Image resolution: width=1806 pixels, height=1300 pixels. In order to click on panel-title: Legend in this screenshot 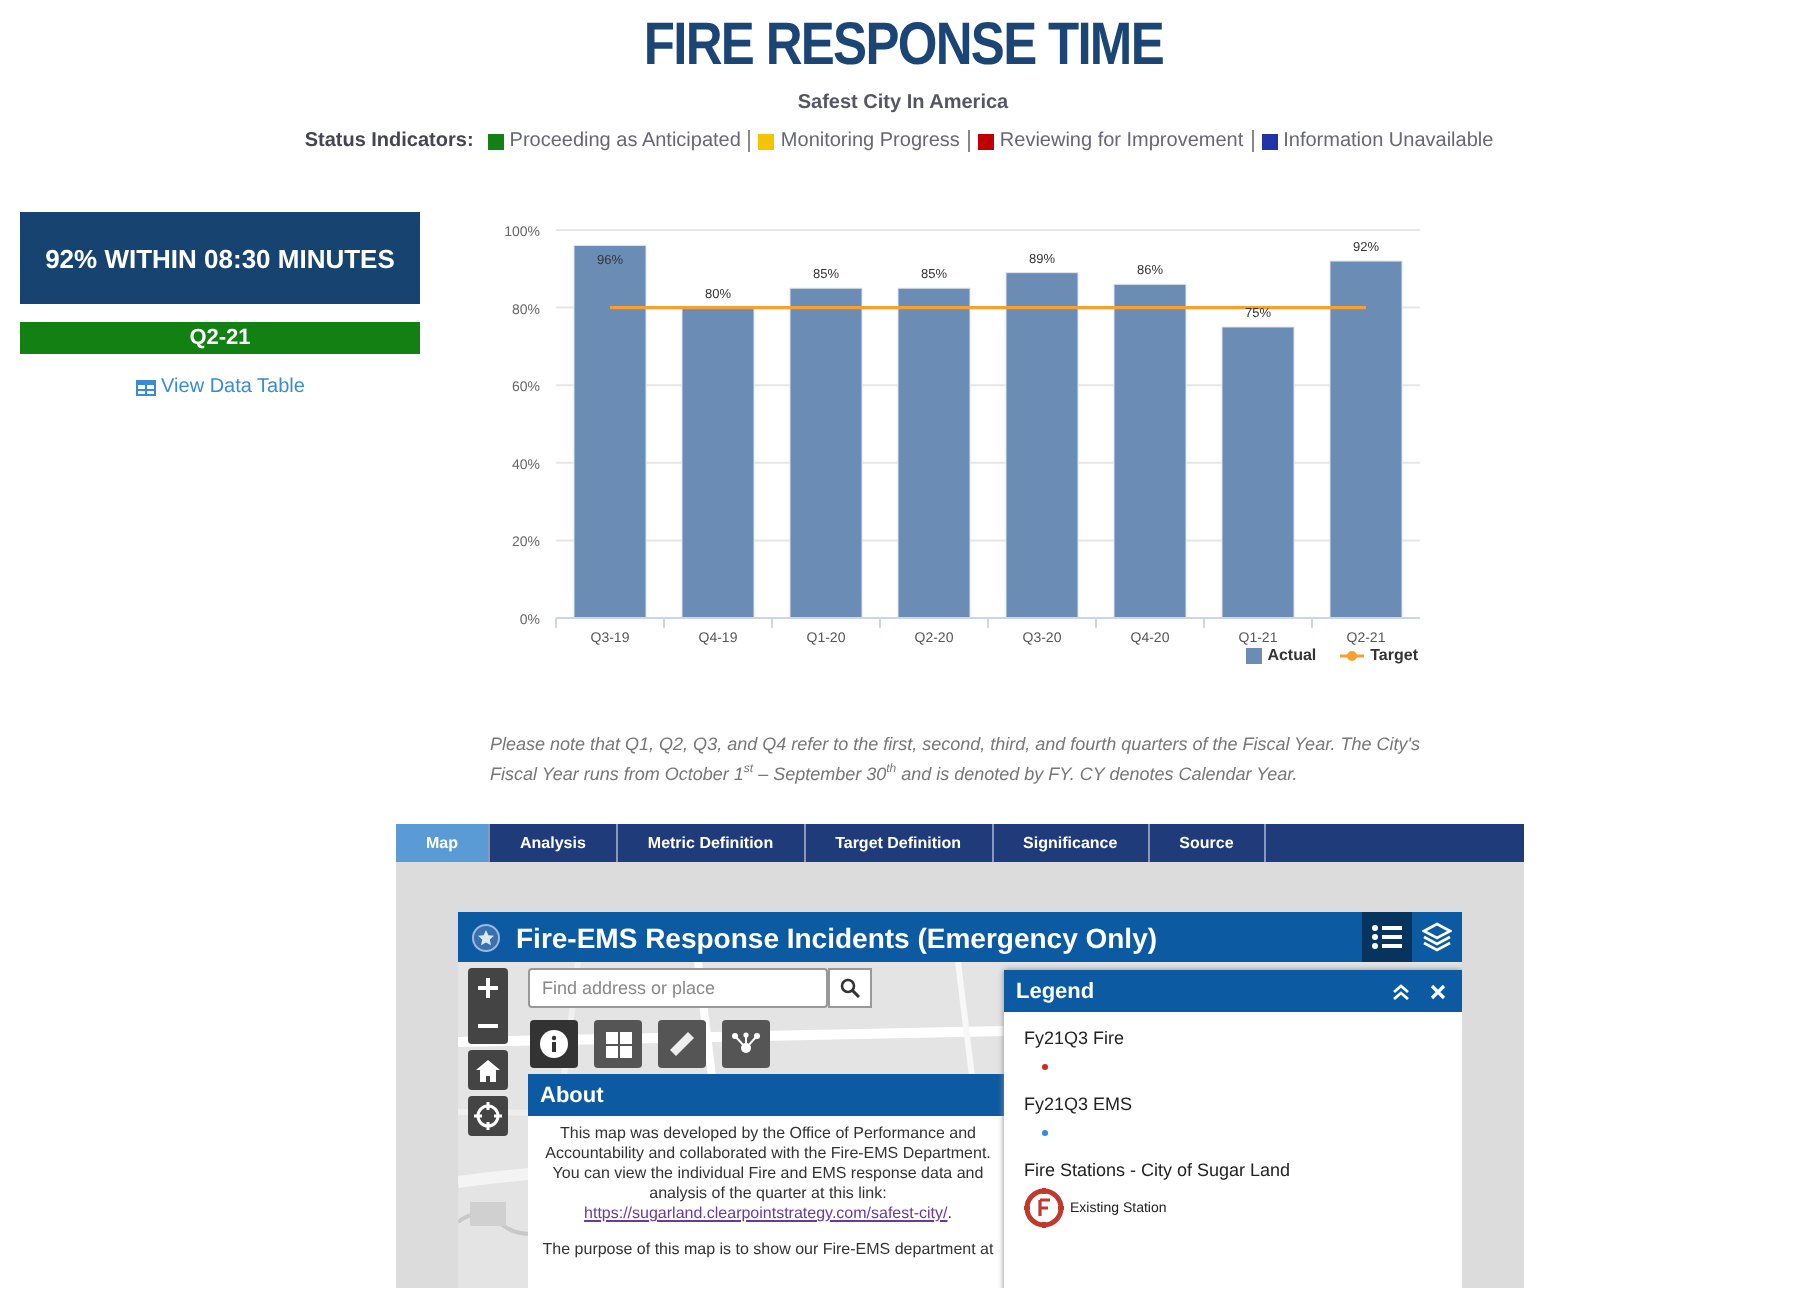, I will do `click(1055, 991)`.